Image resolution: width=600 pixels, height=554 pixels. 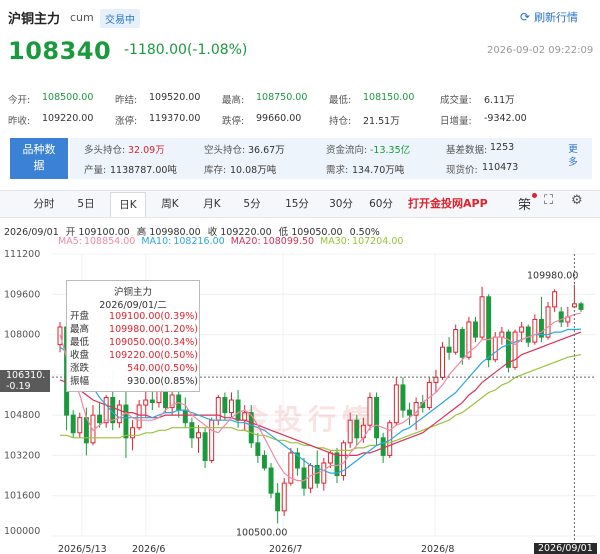 I want to click on tab-2: 5日, so click(x=86, y=204).